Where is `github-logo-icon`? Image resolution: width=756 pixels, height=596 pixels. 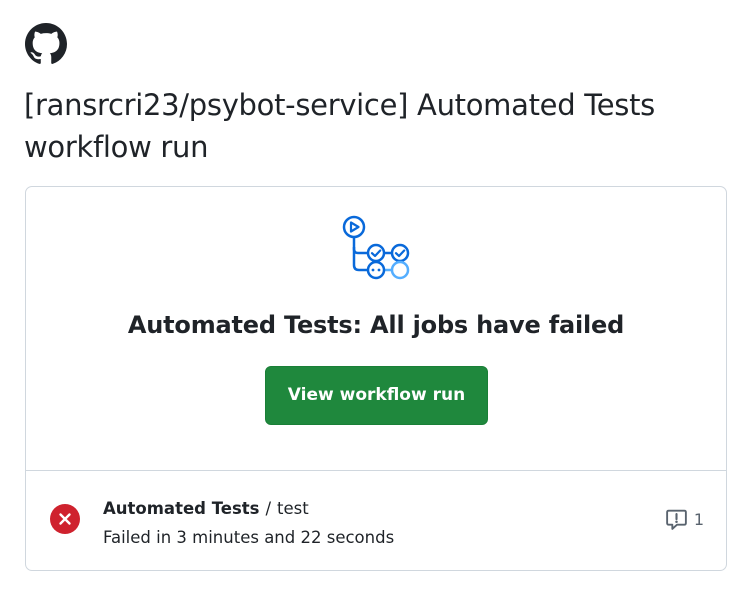
github-logo-icon is located at coordinates (46, 44).